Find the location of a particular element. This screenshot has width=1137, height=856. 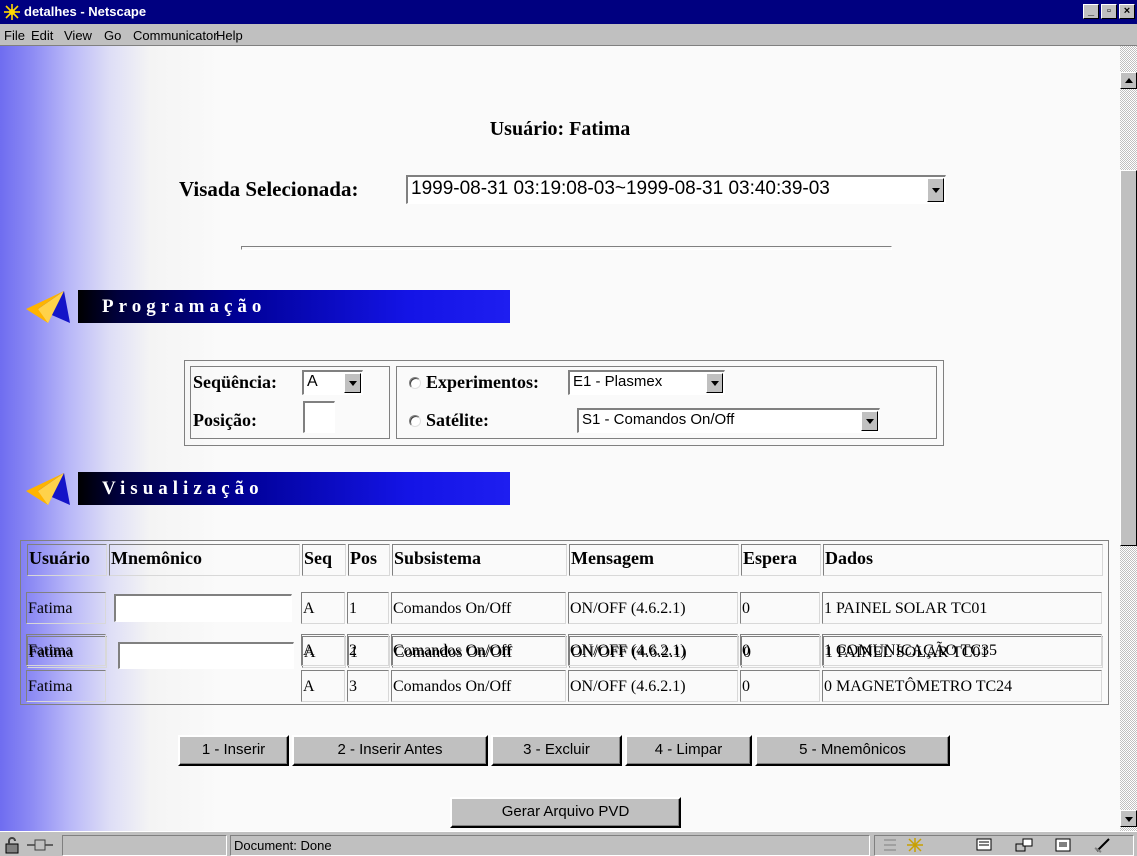

column-header-pos: Pos is located at coordinates (369, 560).